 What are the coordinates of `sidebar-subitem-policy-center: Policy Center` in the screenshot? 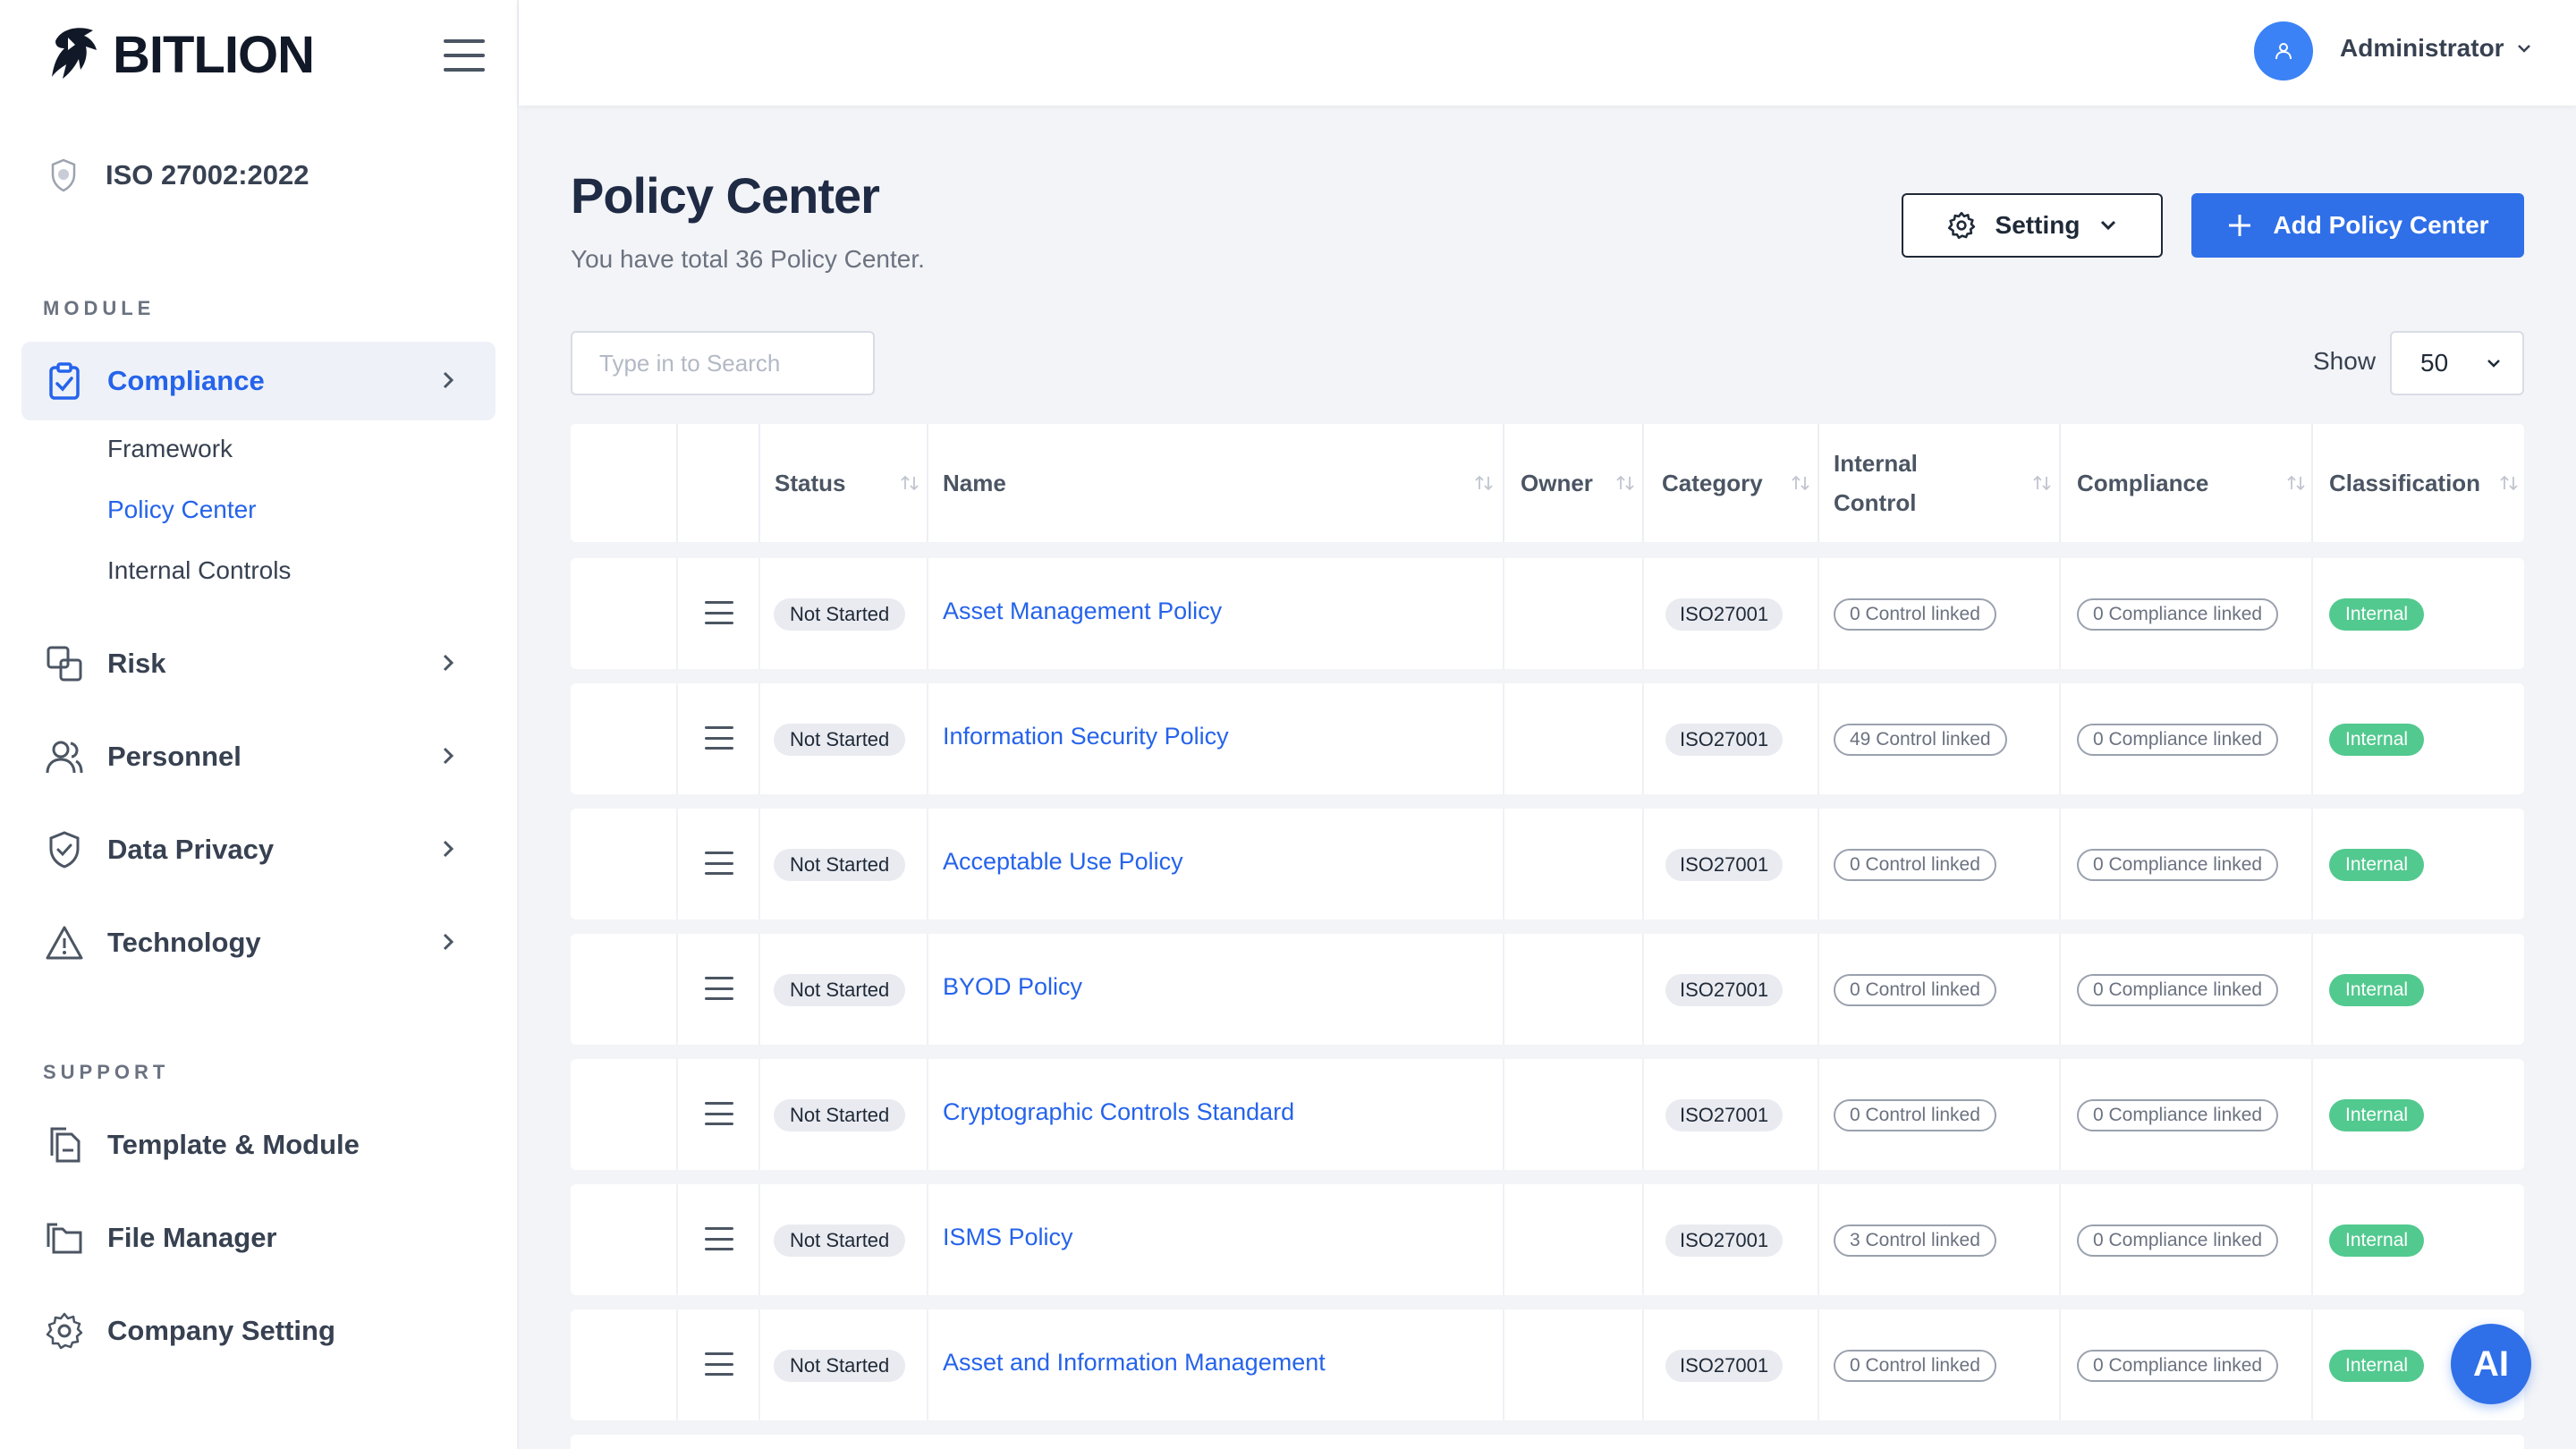 It's located at (182, 510).